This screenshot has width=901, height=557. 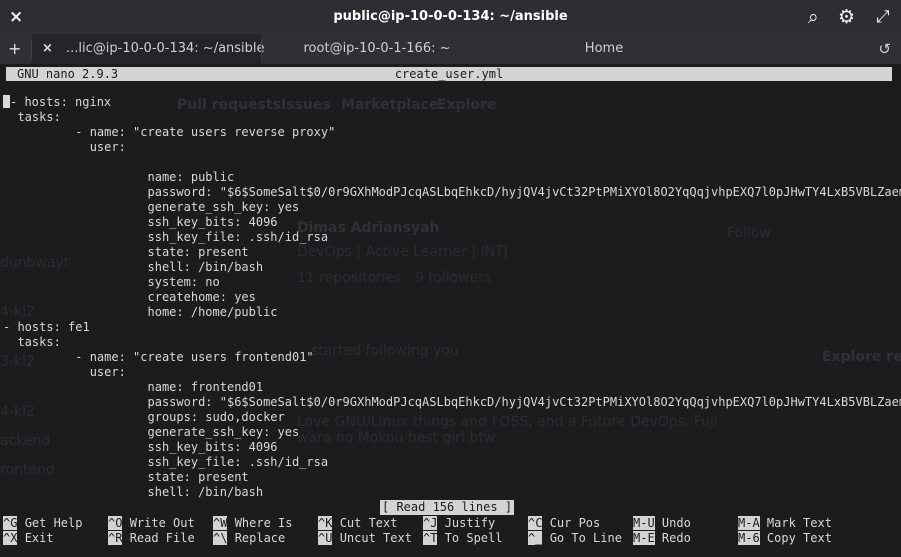 I want to click on shortcut-key: ^U, so click(x=325, y=538).